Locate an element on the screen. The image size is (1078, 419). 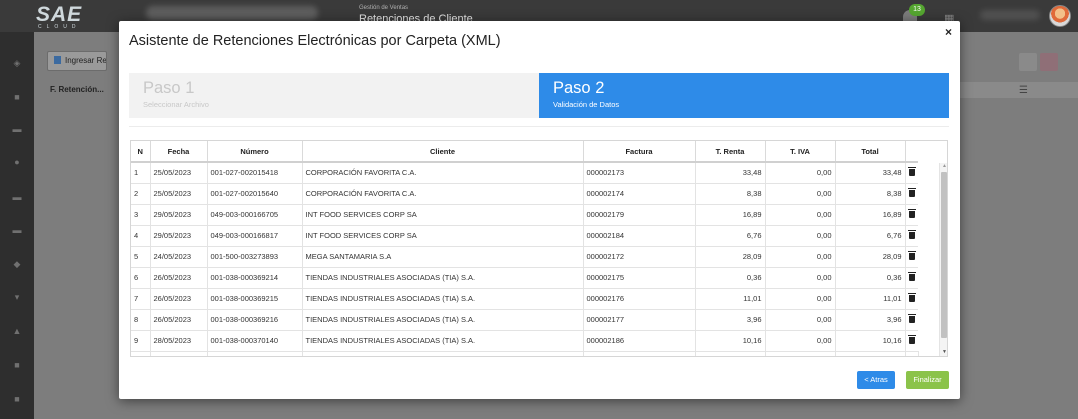
step-1: Paso 1 Seleccionar Archivo is located at coordinates (334, 95).